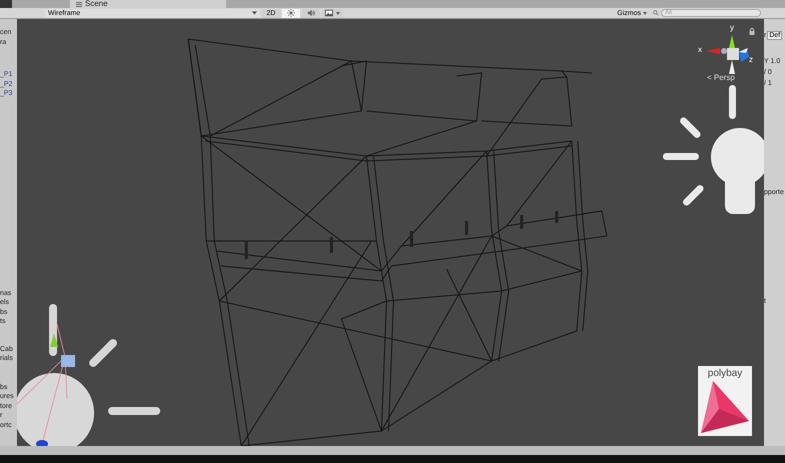 This screenshot has height=463, width=785. What do you see at coordinates (721, 77) in the screenshot?
I see `projection-label: < Persp` at bounding box center [721, 77].